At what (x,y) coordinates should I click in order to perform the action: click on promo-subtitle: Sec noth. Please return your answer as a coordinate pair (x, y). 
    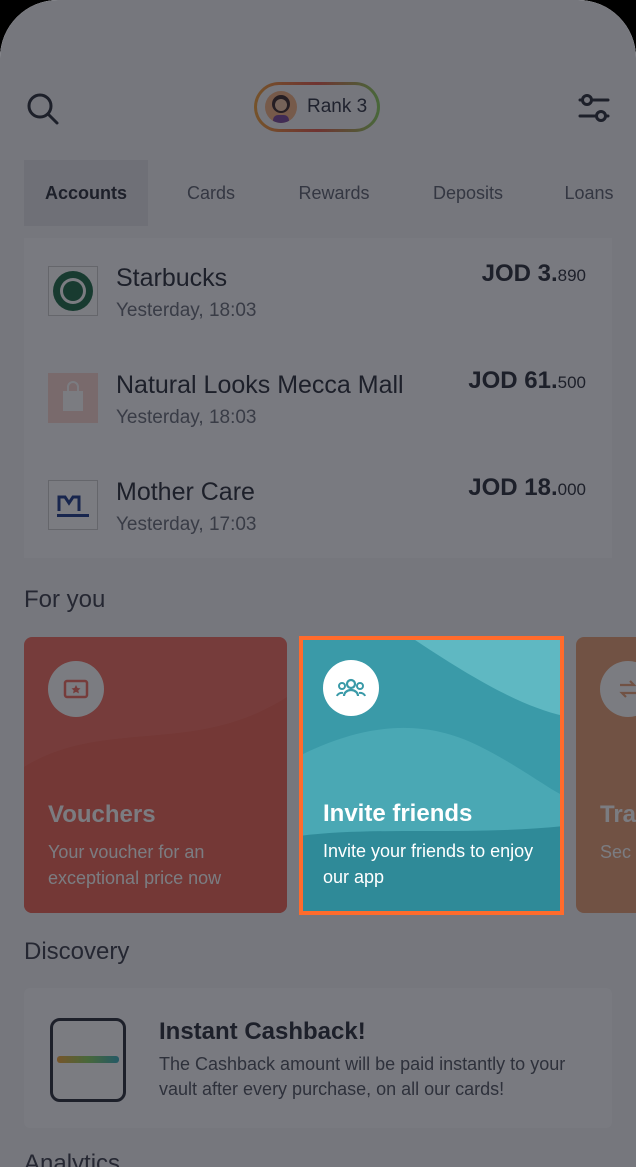
    Looking at the image, I should click on (618, 852).